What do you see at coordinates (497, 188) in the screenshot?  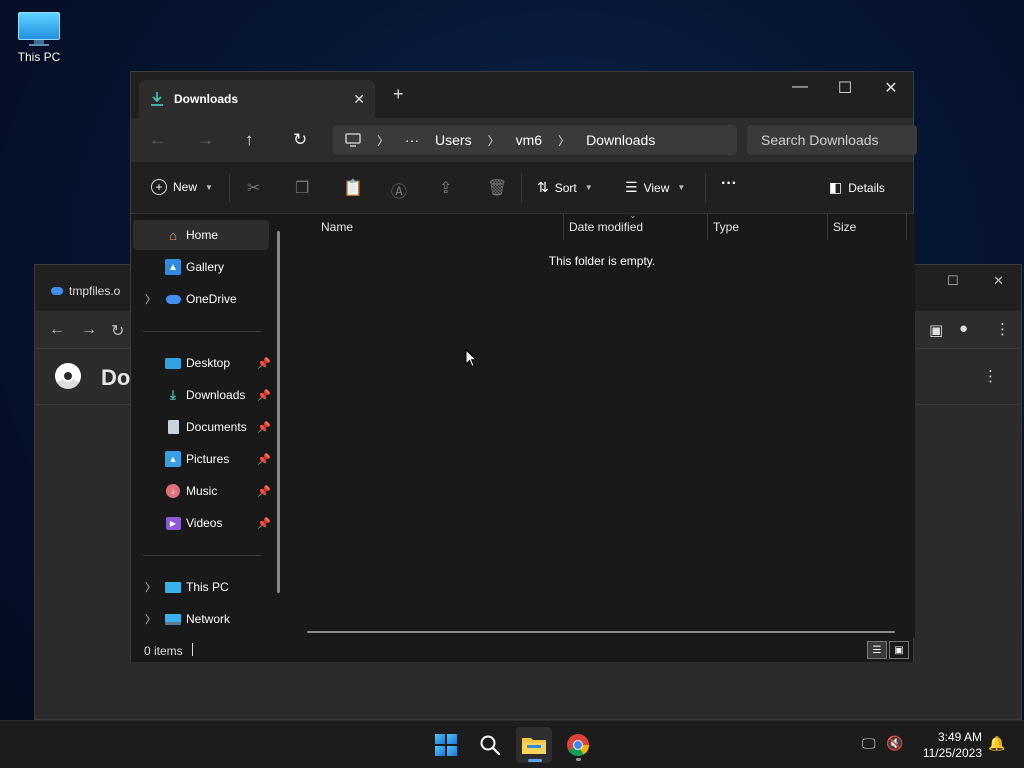 I see `delete-icon: 🗑` at bounding box center [497, 188].